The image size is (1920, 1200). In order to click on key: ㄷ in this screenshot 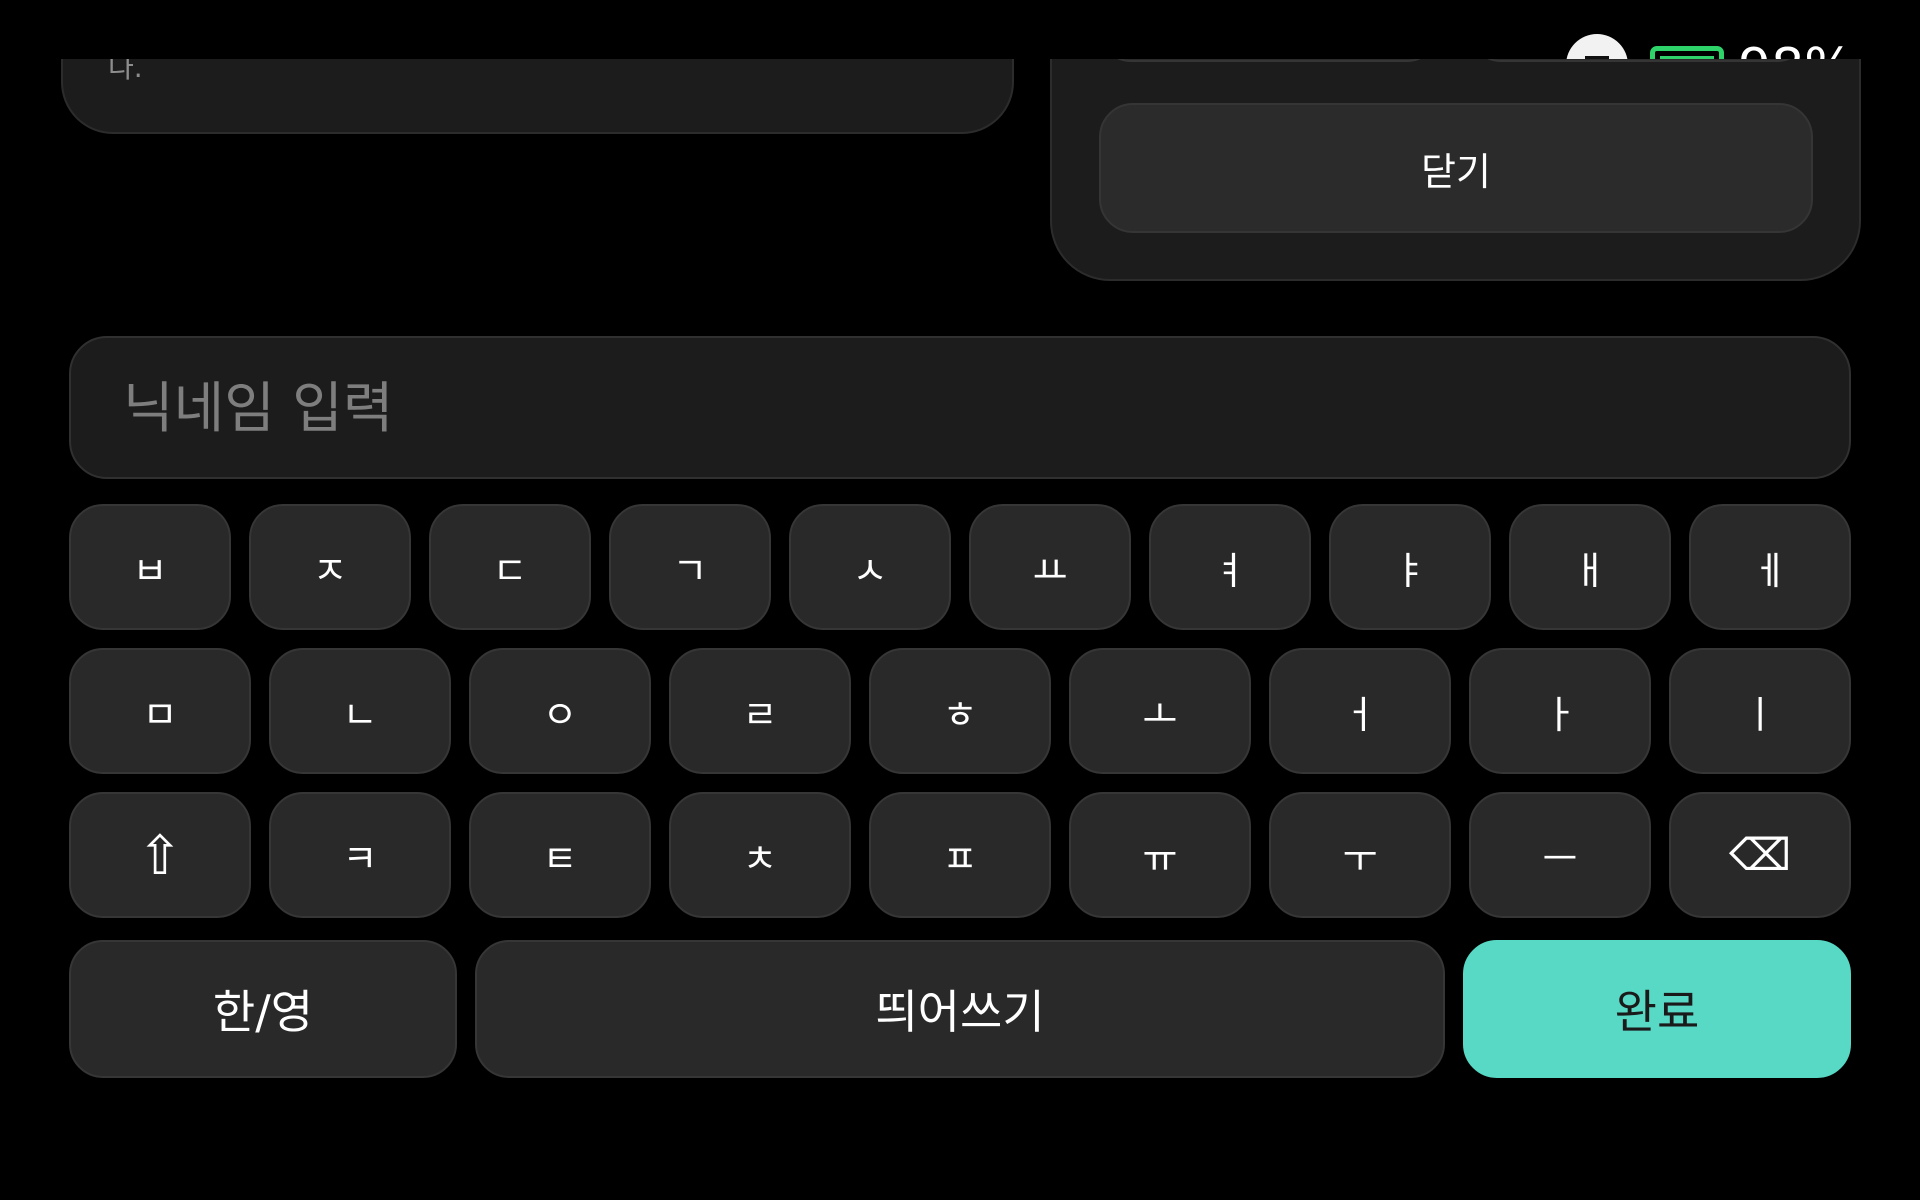, I will do `click(510, 567)`.